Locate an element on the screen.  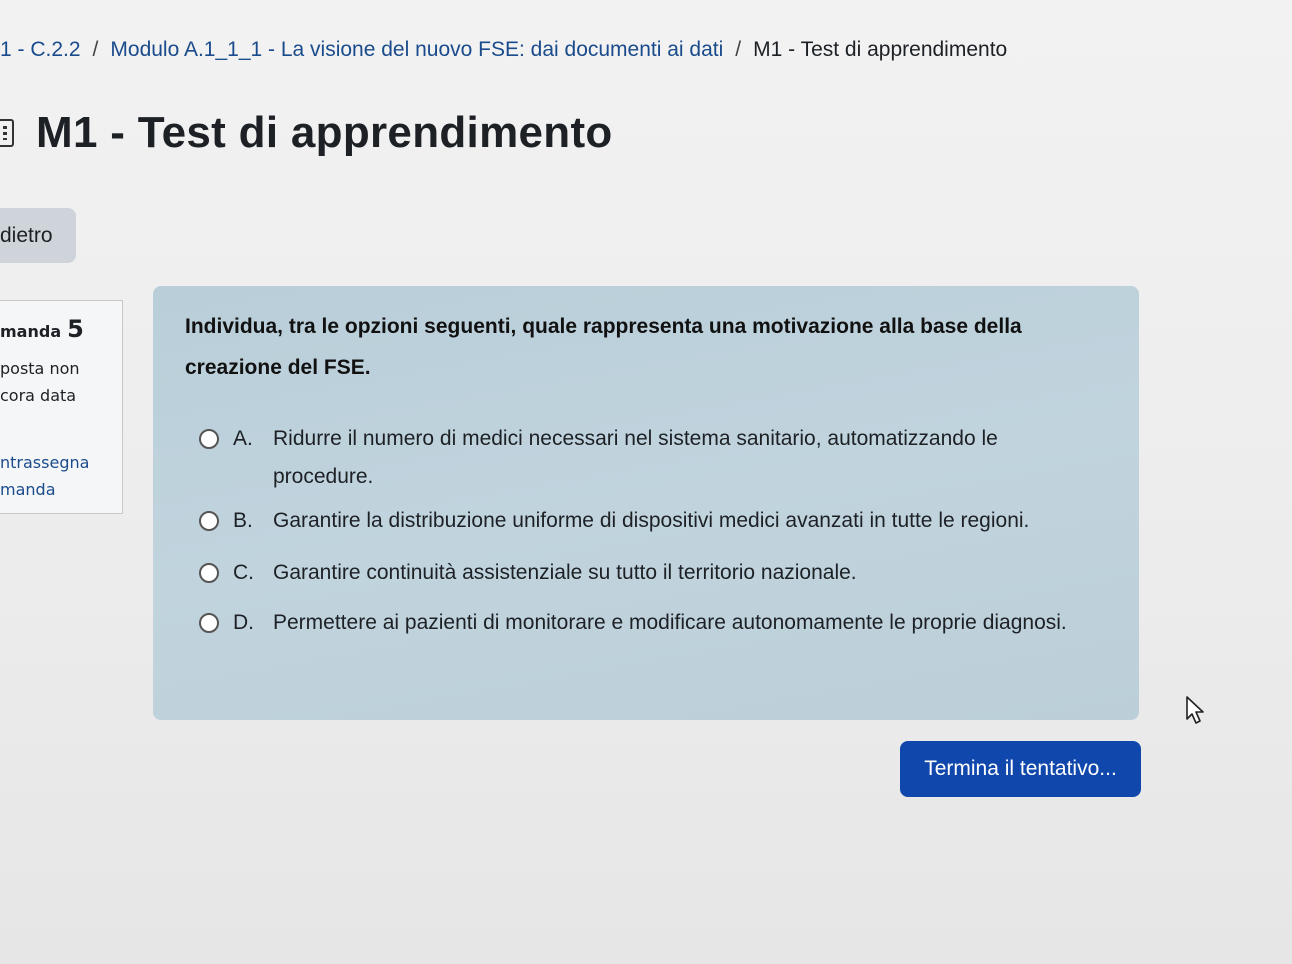
radio-button-d is located at coordinates (209, 623).